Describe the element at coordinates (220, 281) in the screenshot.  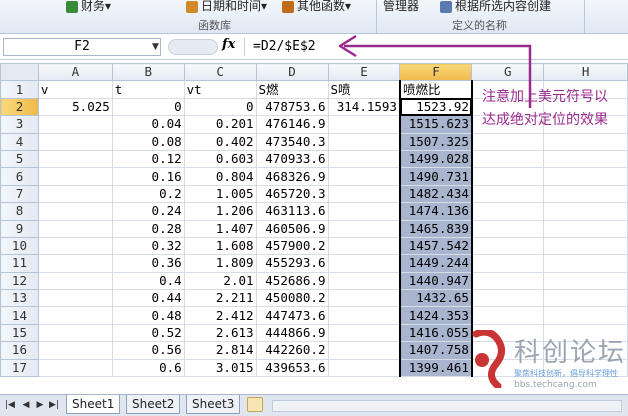
I see `cell-c12: 2.01` at that location.